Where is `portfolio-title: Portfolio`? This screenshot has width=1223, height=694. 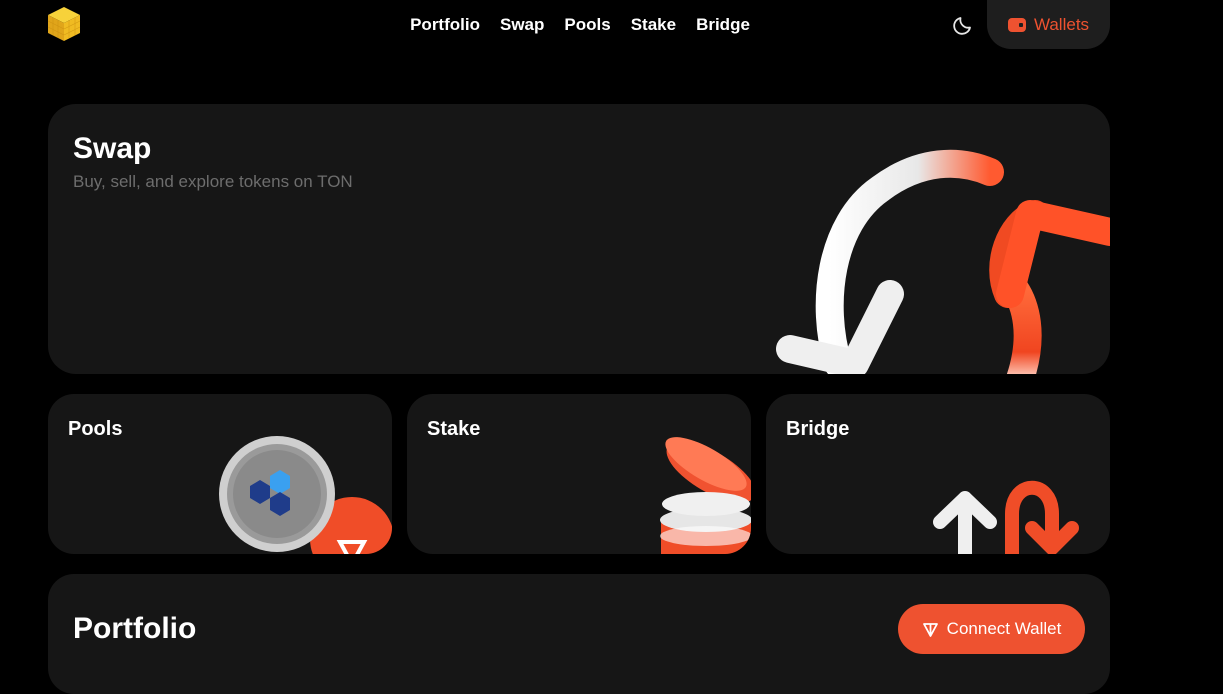 portfolio-title: Portfolio is located at coordinates (135, 628).